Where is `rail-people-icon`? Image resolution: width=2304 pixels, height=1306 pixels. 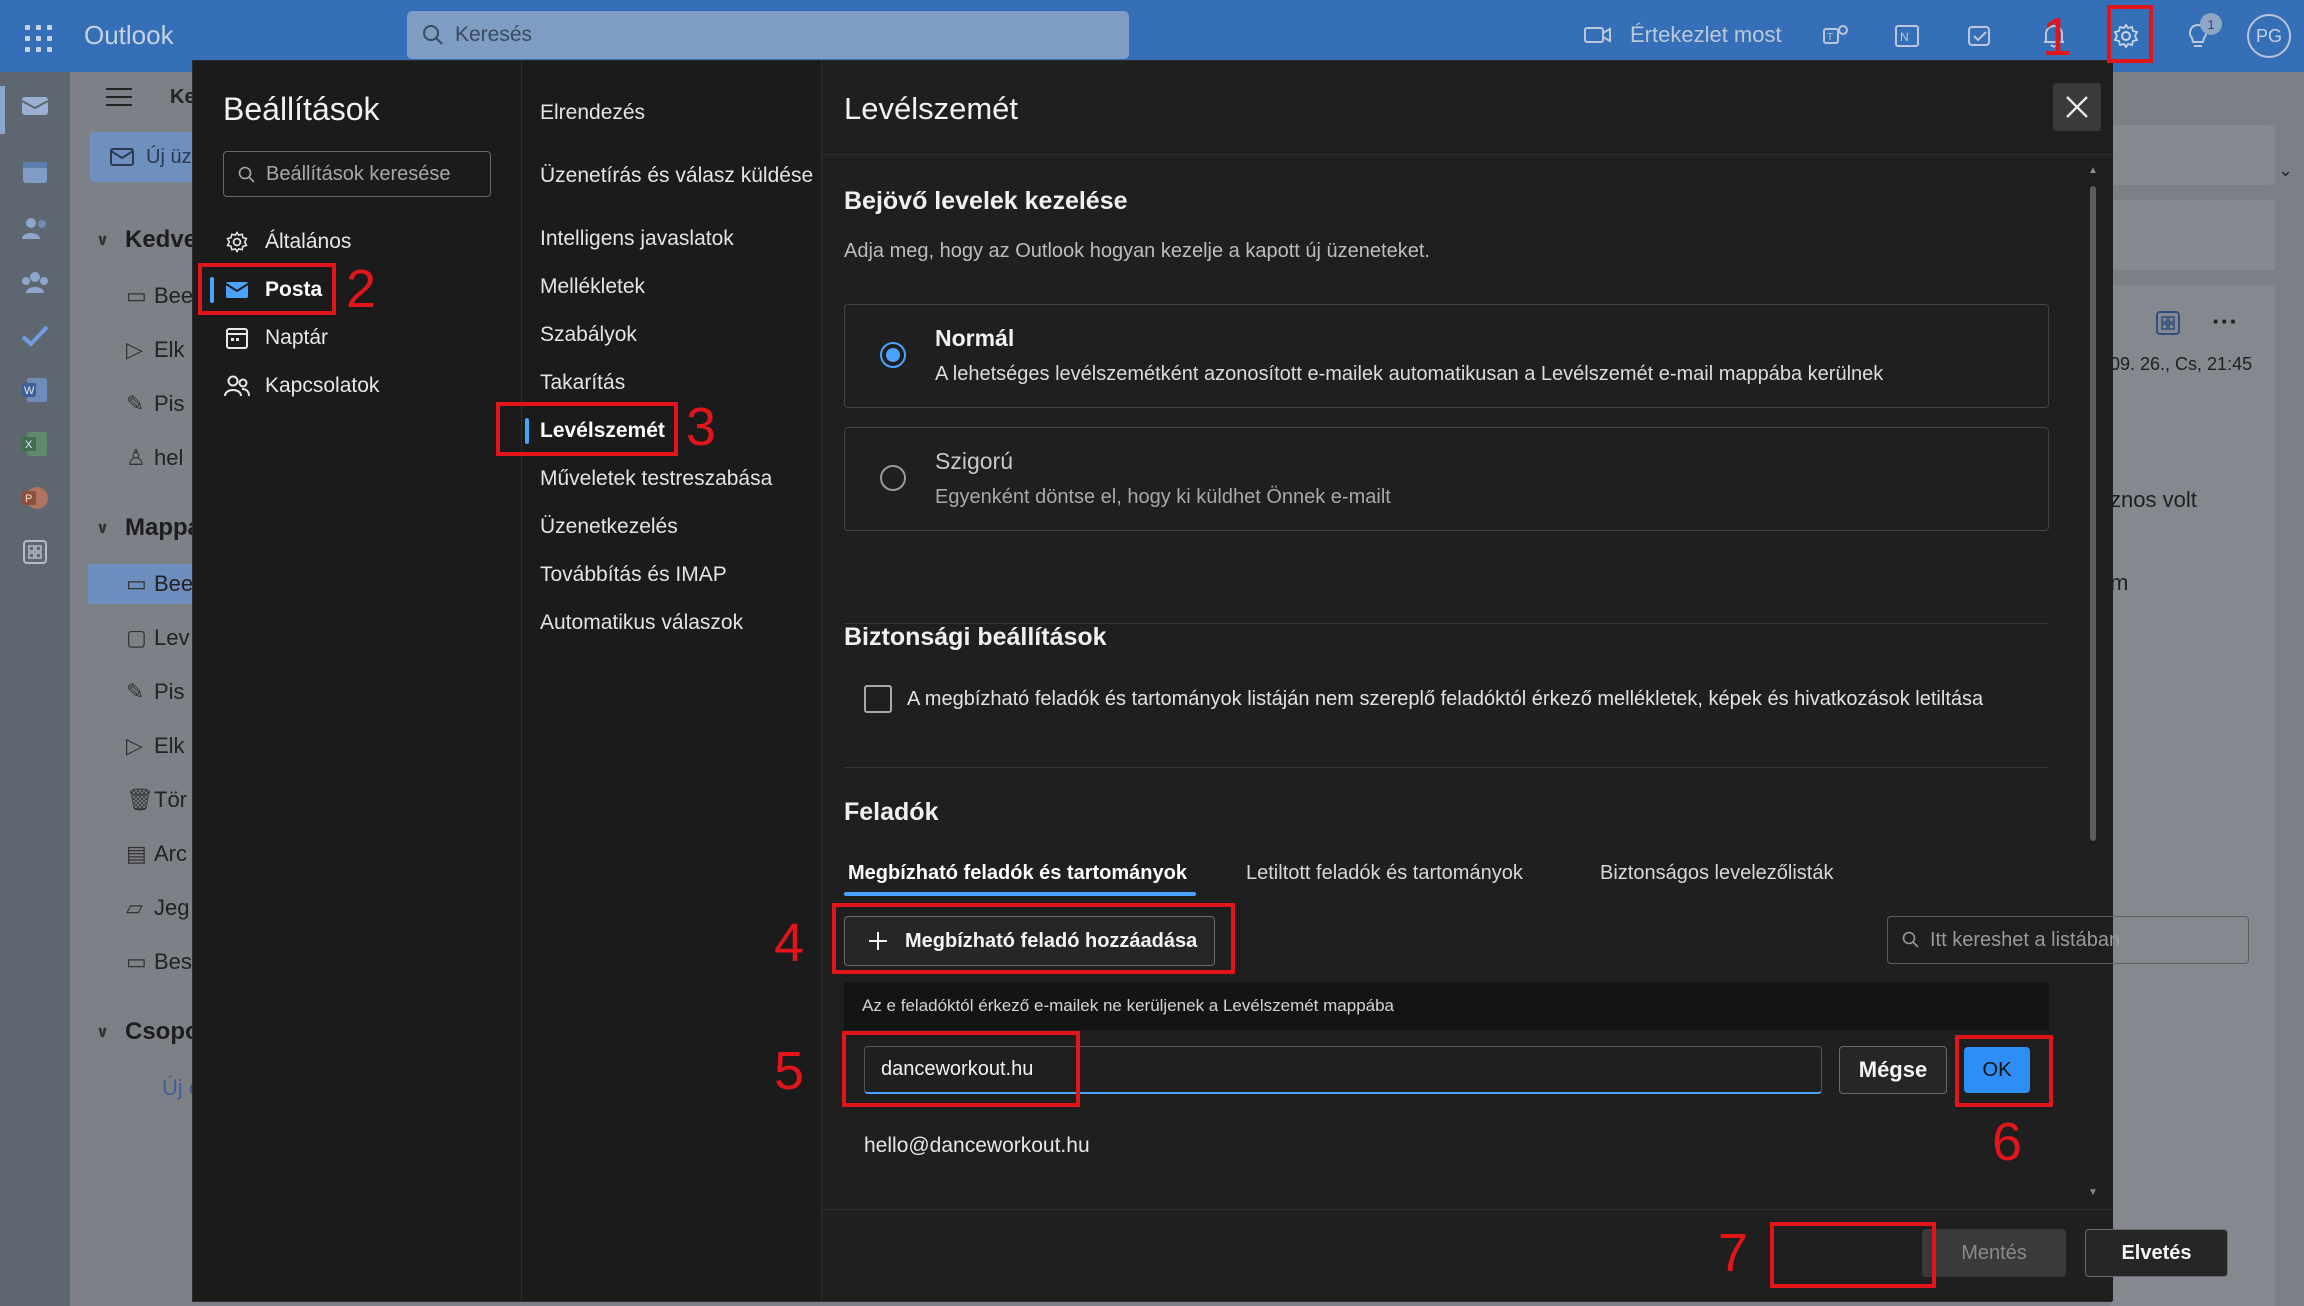
rail-people-icon is located at coordinates (35, 228).